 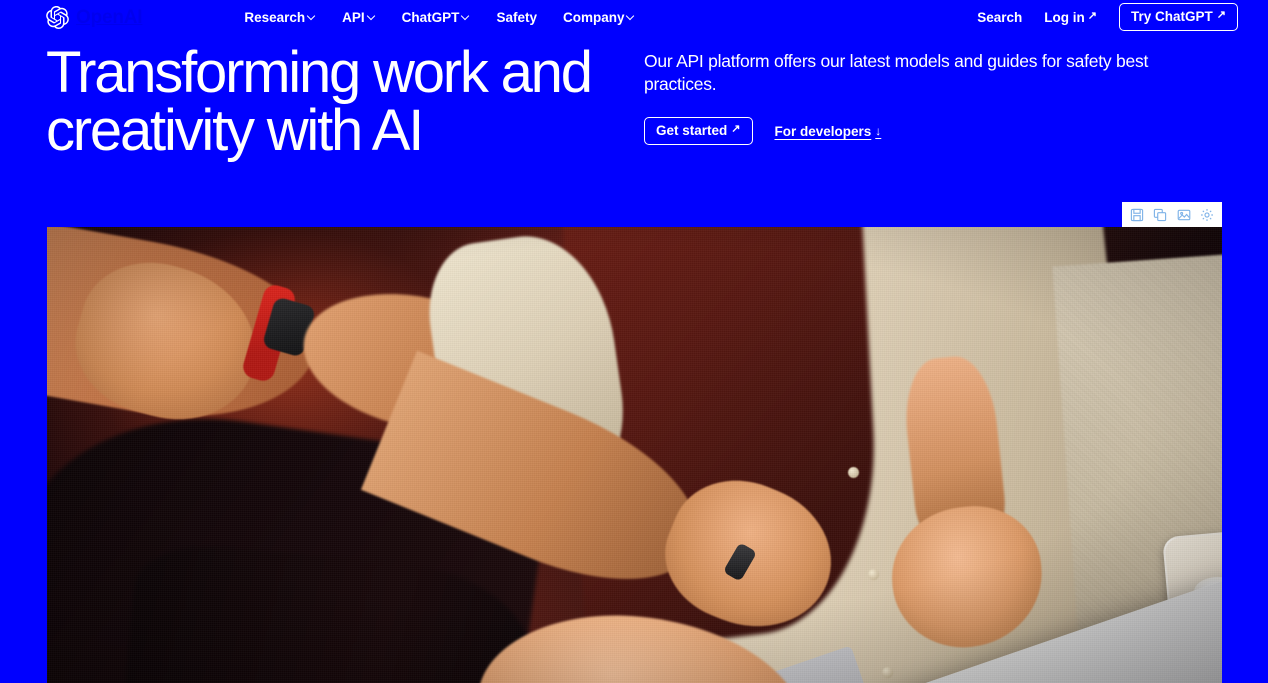 What do you see at coordinates (823, 131) in the screenshot?
I see `for-developers-label: For developers` at bounding box center [823, 131].